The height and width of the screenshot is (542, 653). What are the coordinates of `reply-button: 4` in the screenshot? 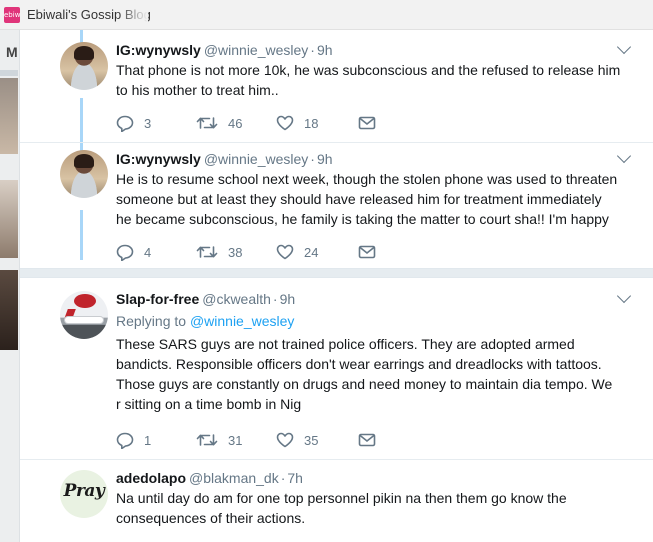 It's located at (156, 252).